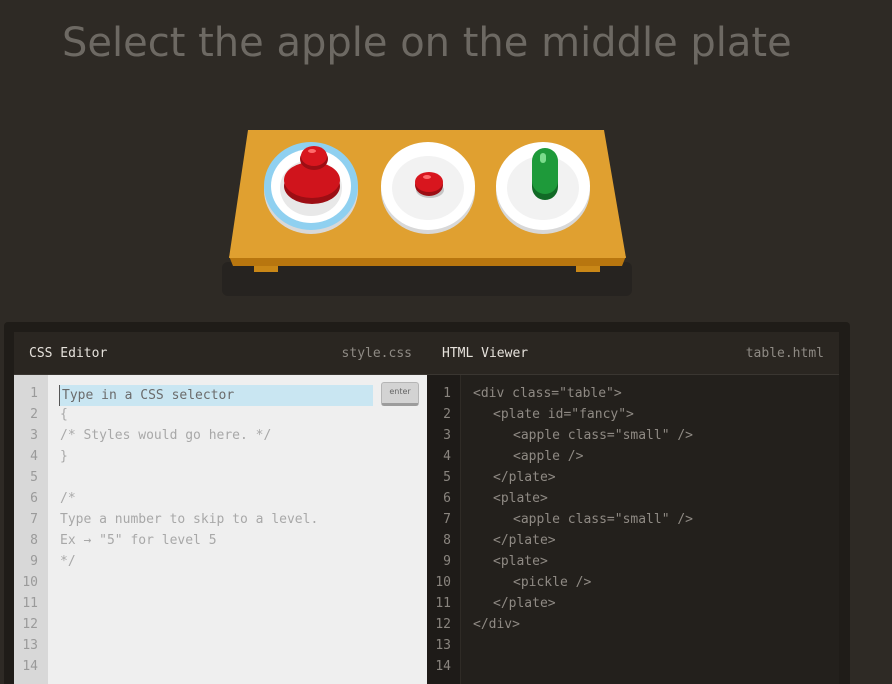  Describe the element at coordinates (68, 561) in the screenshot. I see `css-code-line: */` at that location.